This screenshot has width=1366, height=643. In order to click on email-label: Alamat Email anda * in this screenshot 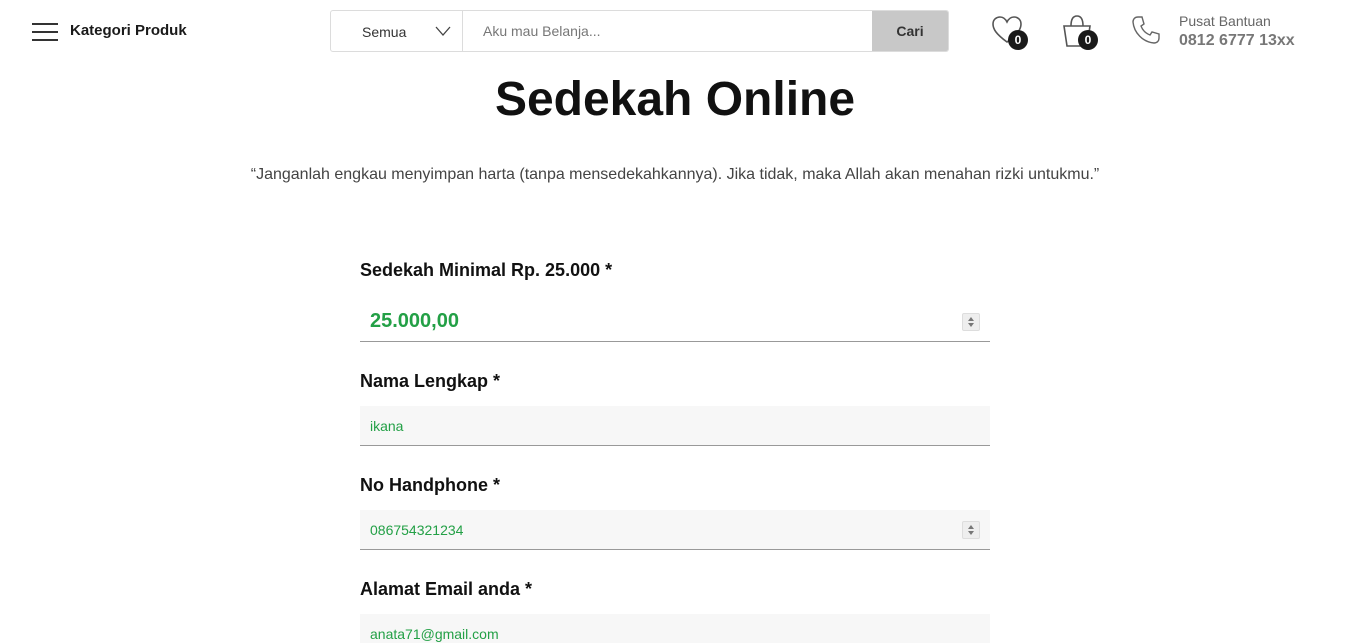, I will do `click(446, 589)`.